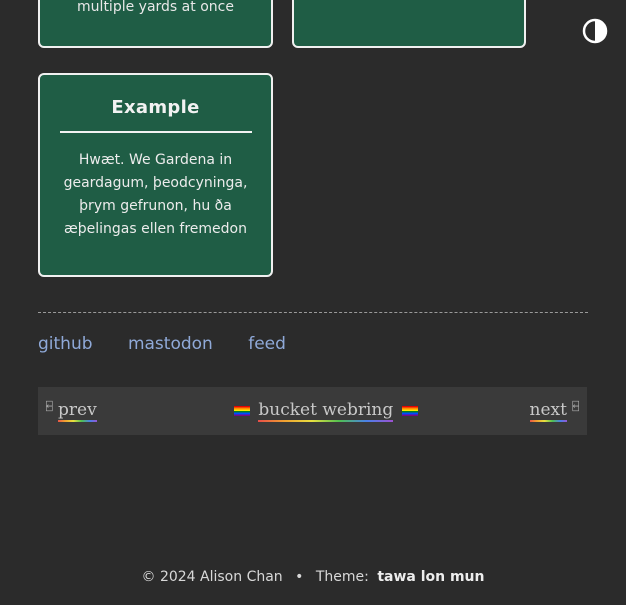  What do you see at coordinates (548, 411) in the screenshot?
I see `webring-next-link: next` at bounding box center [548, 411].